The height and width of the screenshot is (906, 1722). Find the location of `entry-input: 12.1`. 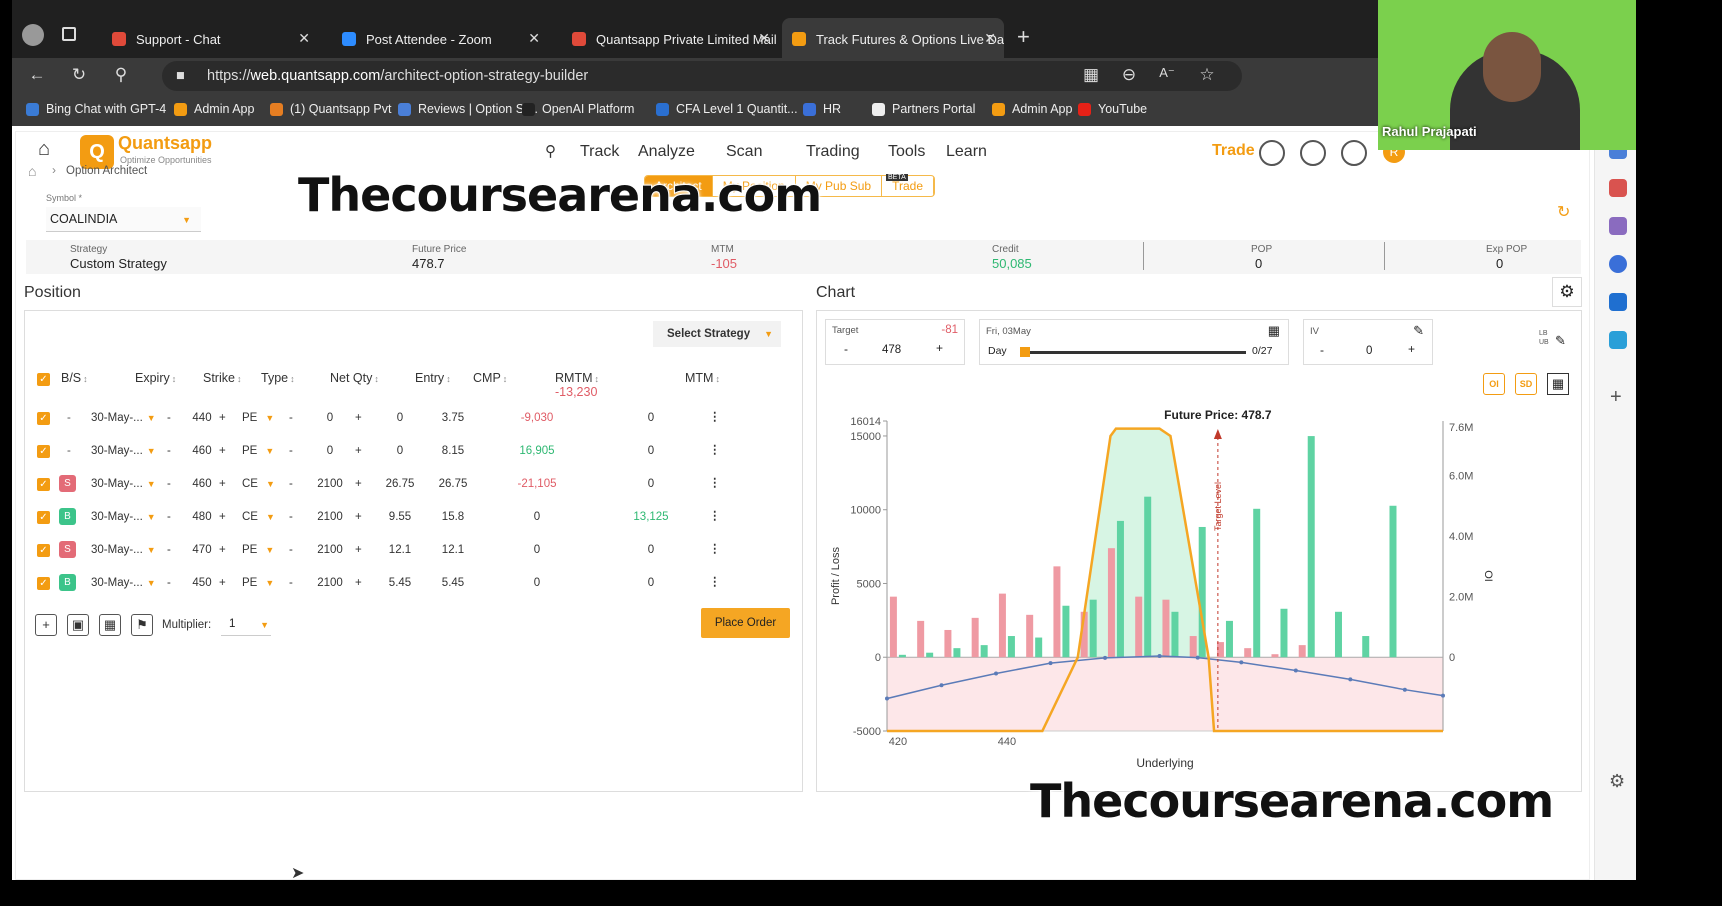

entry-input: 12.1 is located at coordinates (400, 550).